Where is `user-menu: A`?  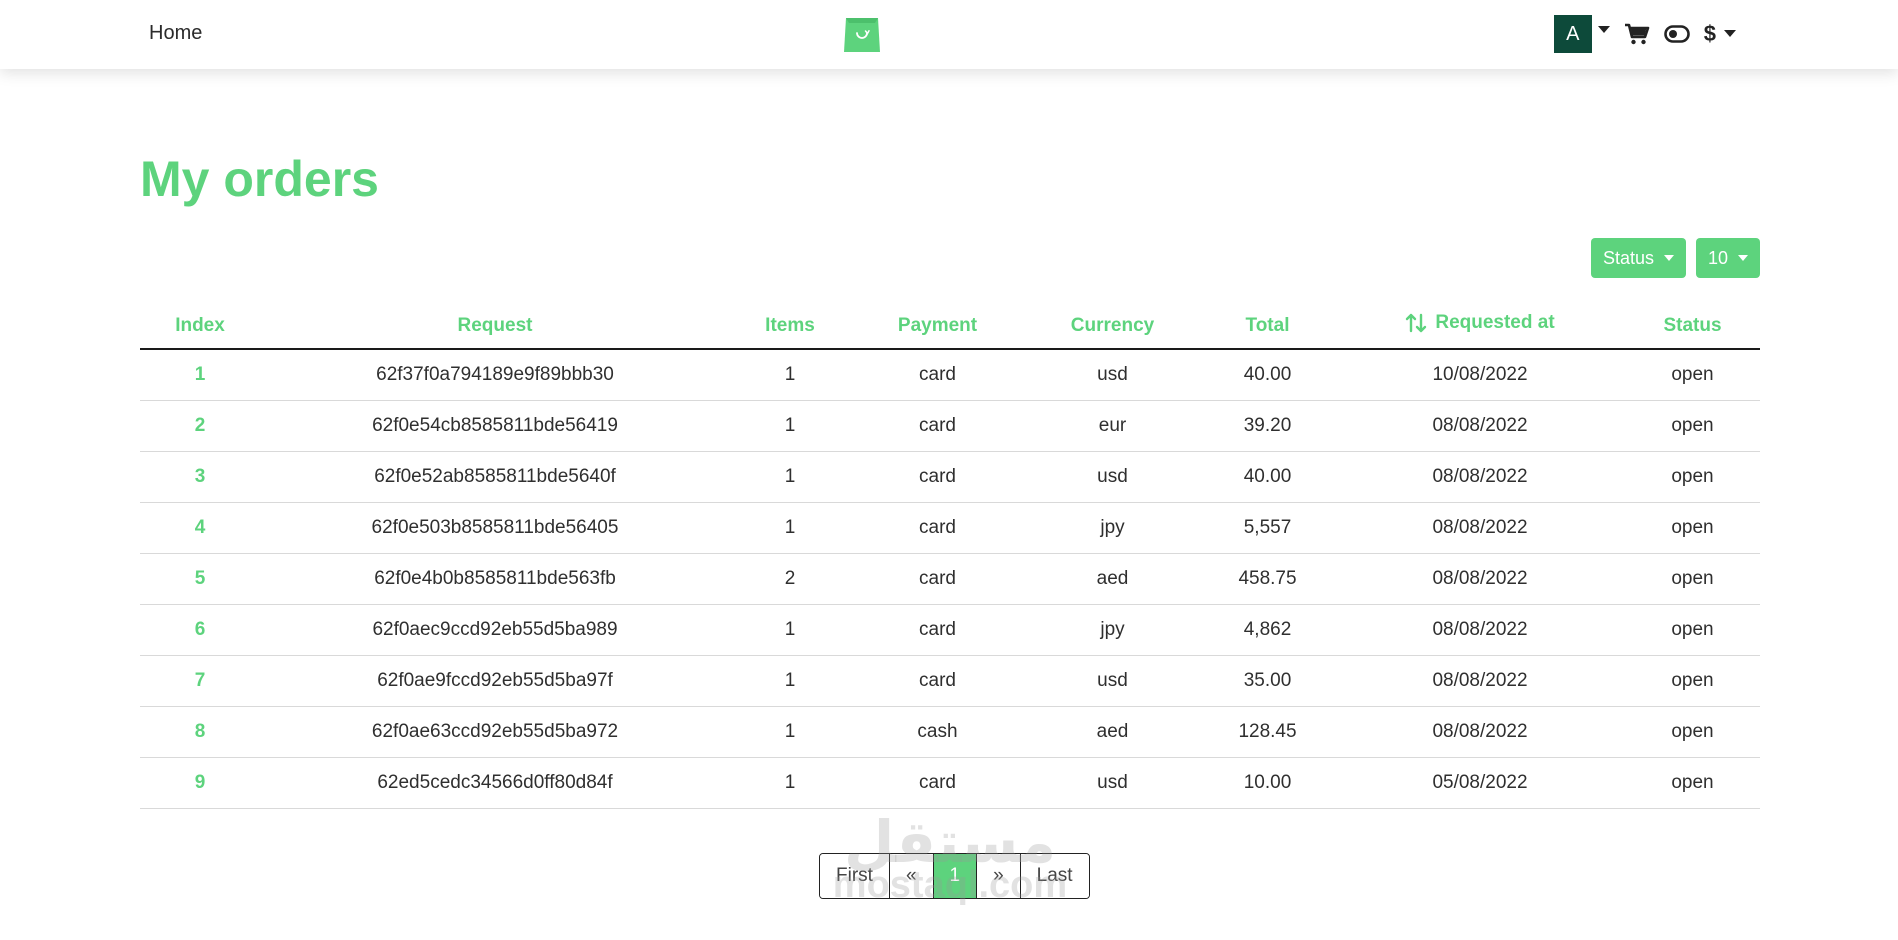
user-menu: A is located at coordinates (1581, 34).